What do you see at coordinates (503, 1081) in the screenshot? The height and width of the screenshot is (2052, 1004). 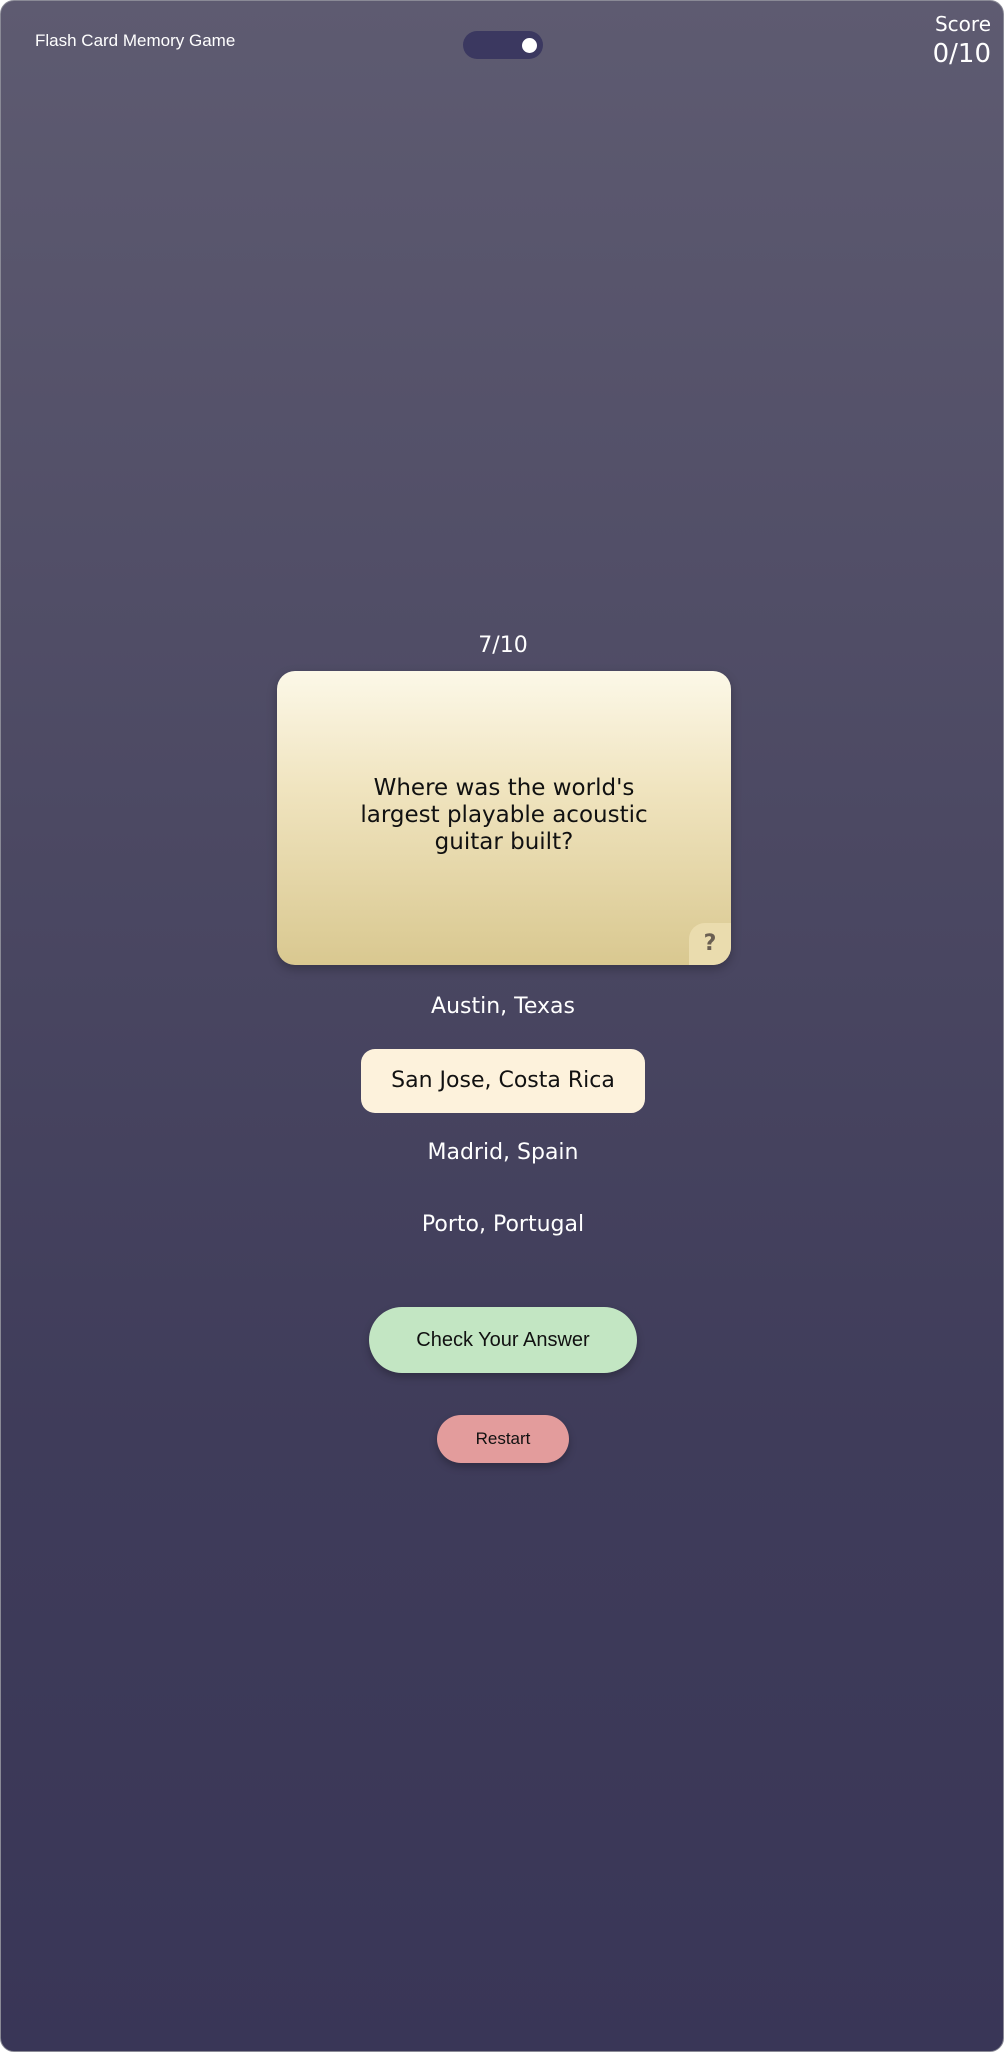 I see `answer-option-san-jose-selected: San Jose, Costa Rica` at bounding box center [503, 1081].